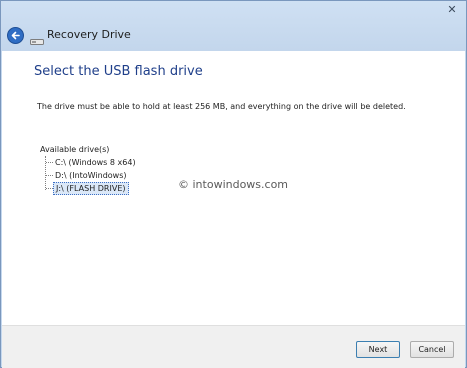 The image size is (467, 368). What do you see at coordinates (37, 38) in the screenshot?
I see `drive-icon` at bounding box center [37, 38].